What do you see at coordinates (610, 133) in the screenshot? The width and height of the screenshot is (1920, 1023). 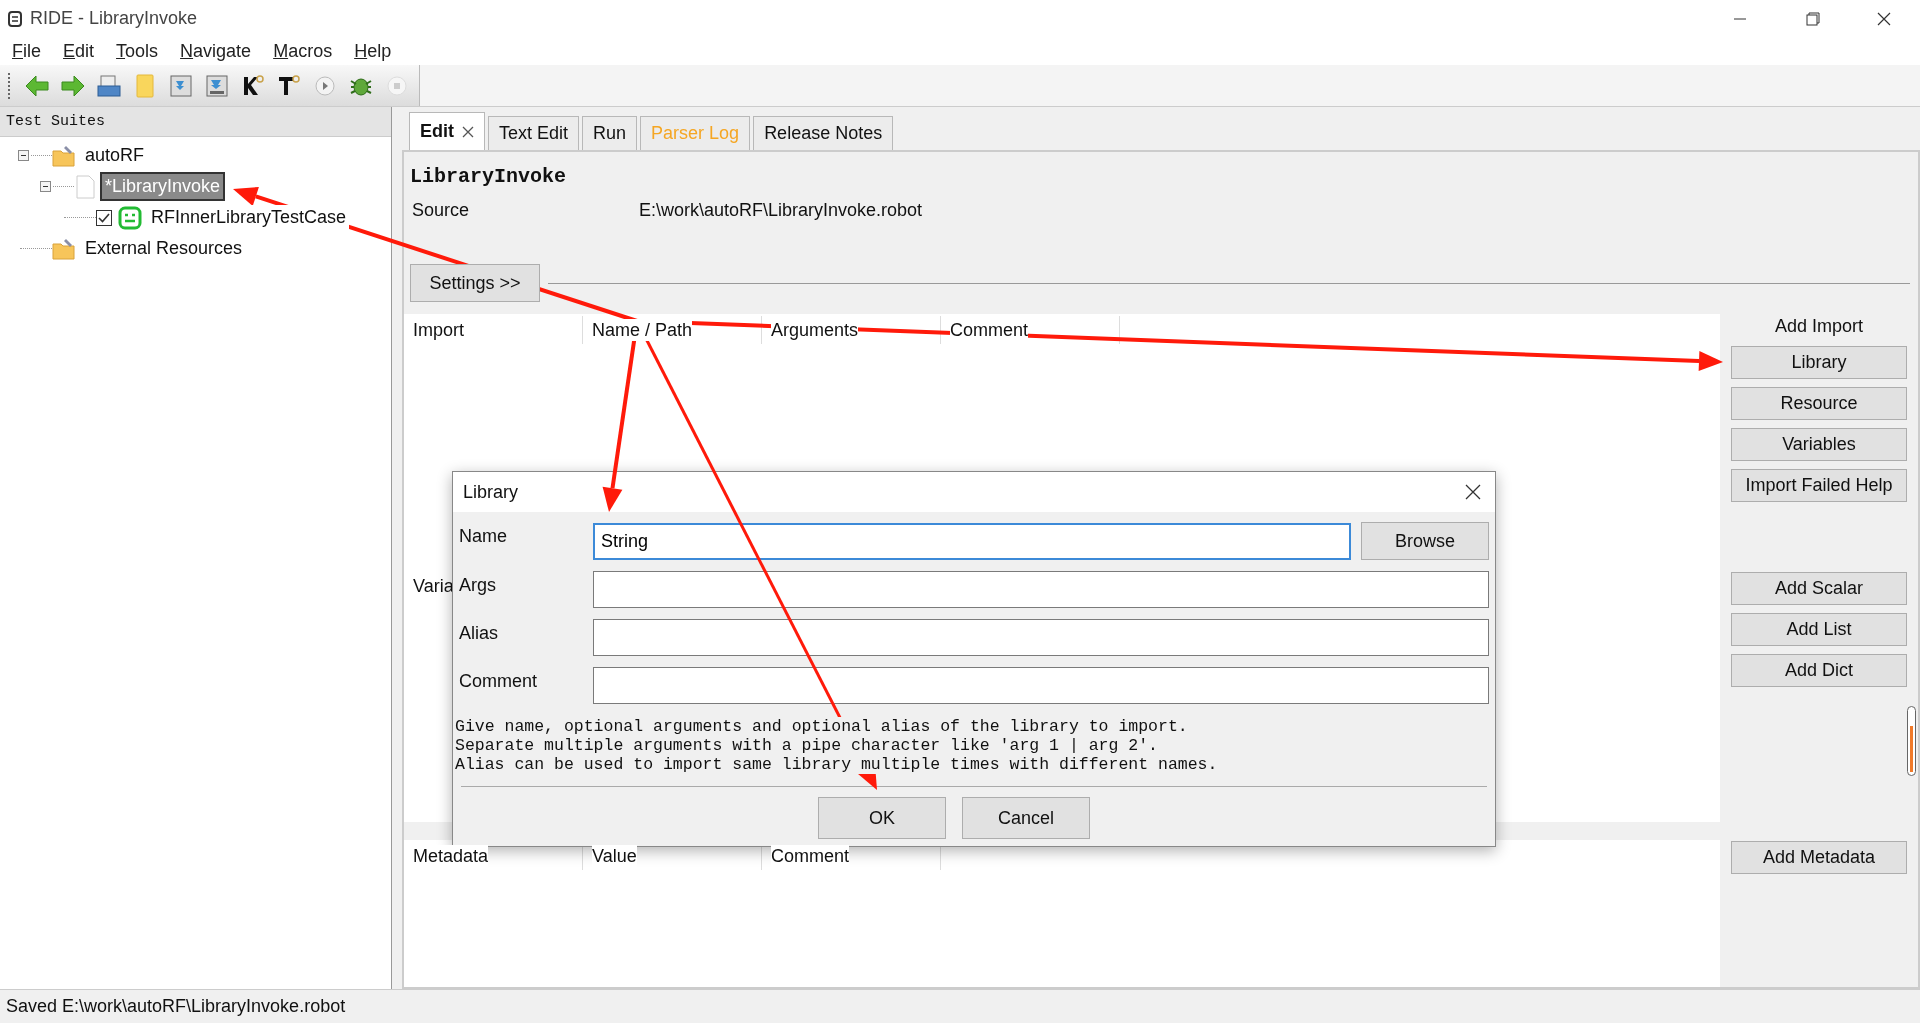 I see `tab: Run` at bounding box center [610, 133].